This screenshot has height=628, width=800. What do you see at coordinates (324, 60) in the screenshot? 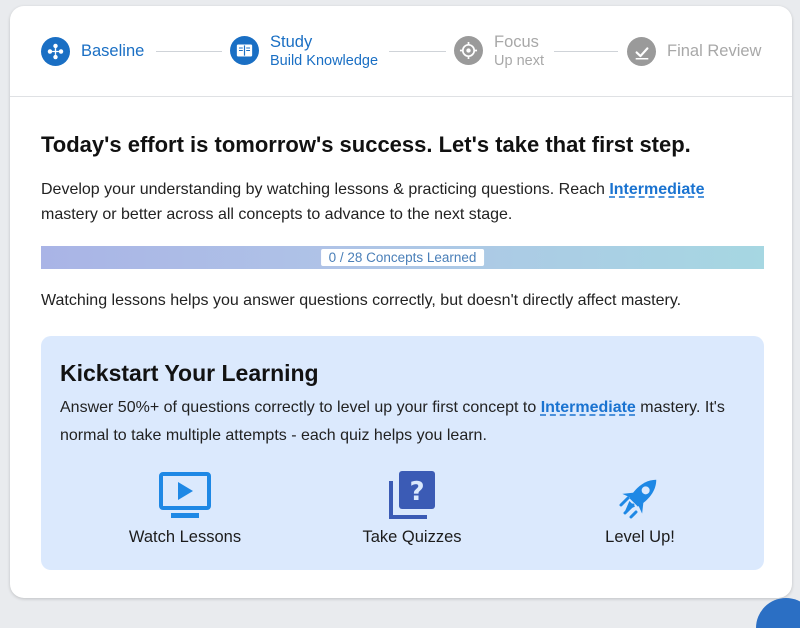
I see `step-sublabel: Build Knowledge` at bounding box center [324, 60].